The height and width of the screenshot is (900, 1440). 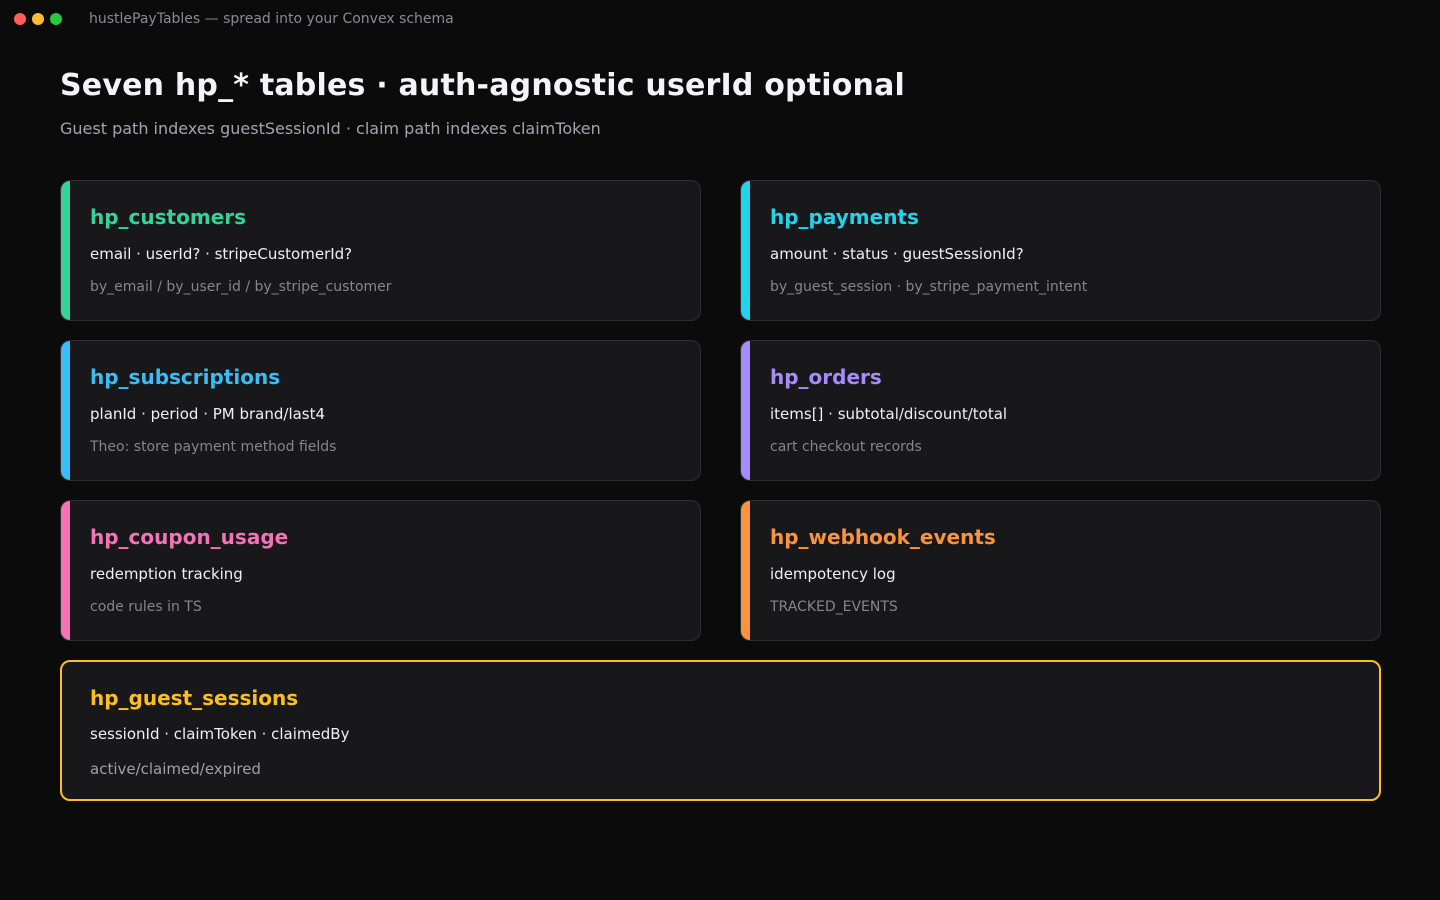 What do you see at coordinates (220, 734) in the screenshot?
I see `table-fields: sessionId · claimToken · claimedBy` at bounding box center [220, 734].